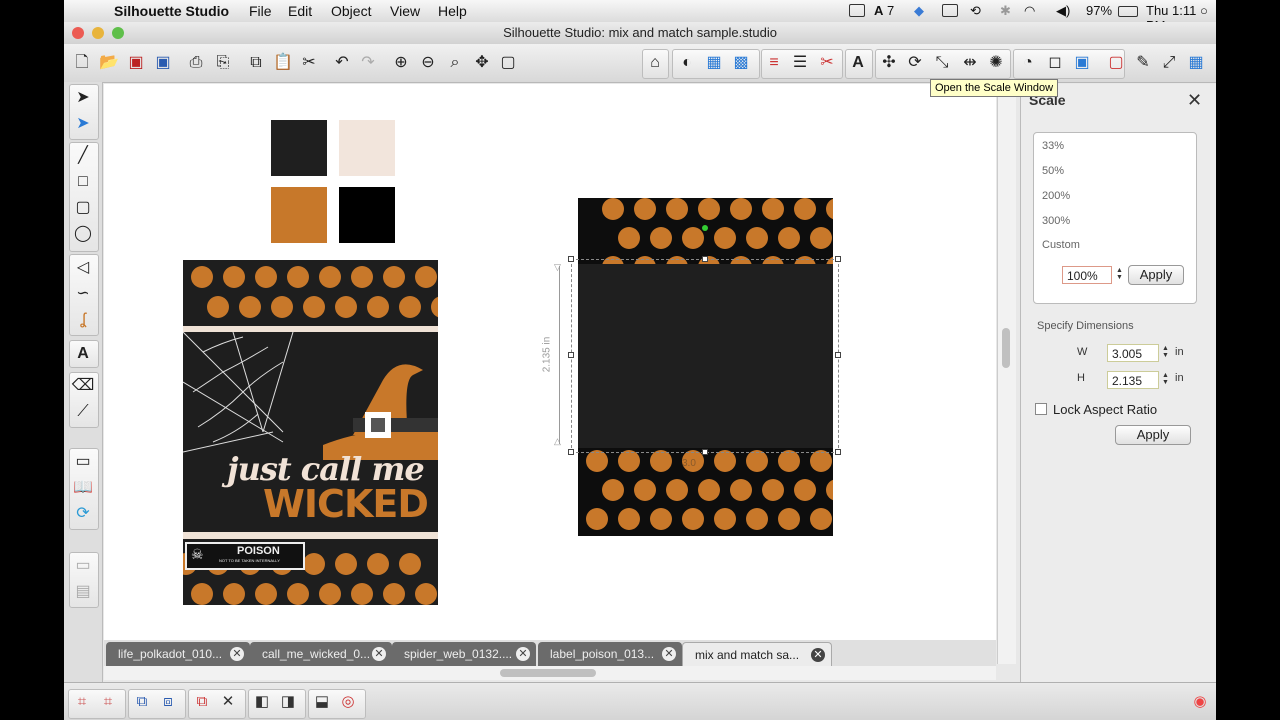 The height and width of the screenshot is (720, 1280). What do you see at coordinates (610, 654) in the screenshot?
I see `tab-label-poison: label_poison_013... ✕` at bounding box center [610, 654].